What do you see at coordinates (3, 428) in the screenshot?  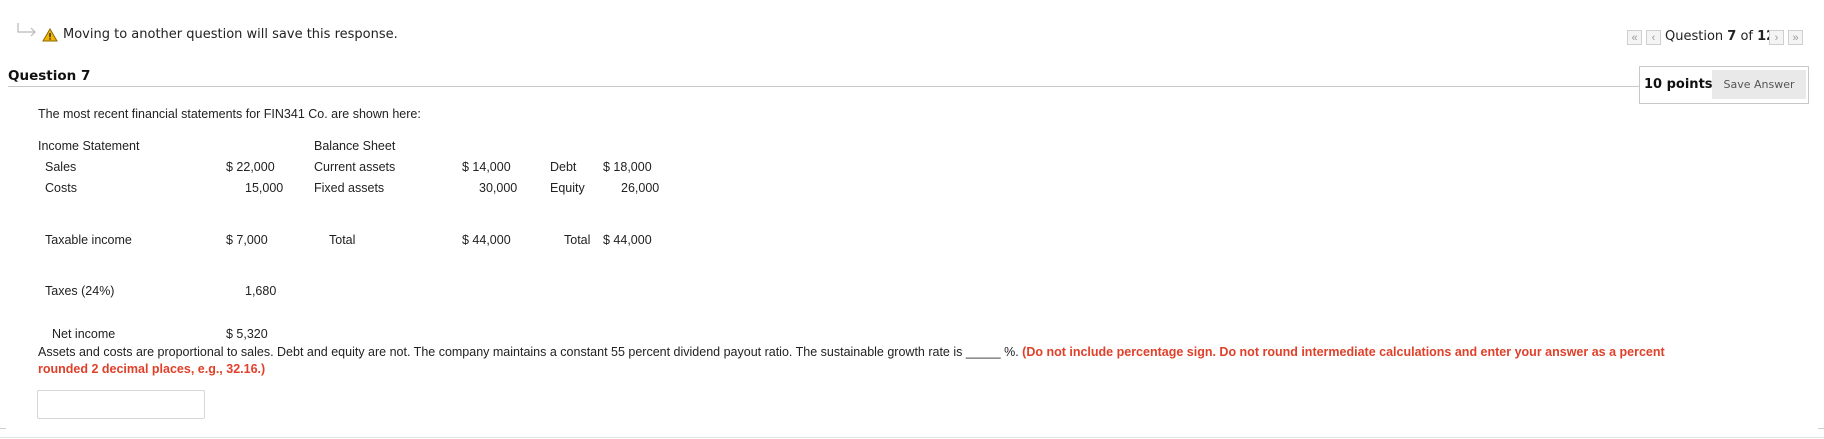 I see `bottom-left-tick` at bounding box center [3, 428].